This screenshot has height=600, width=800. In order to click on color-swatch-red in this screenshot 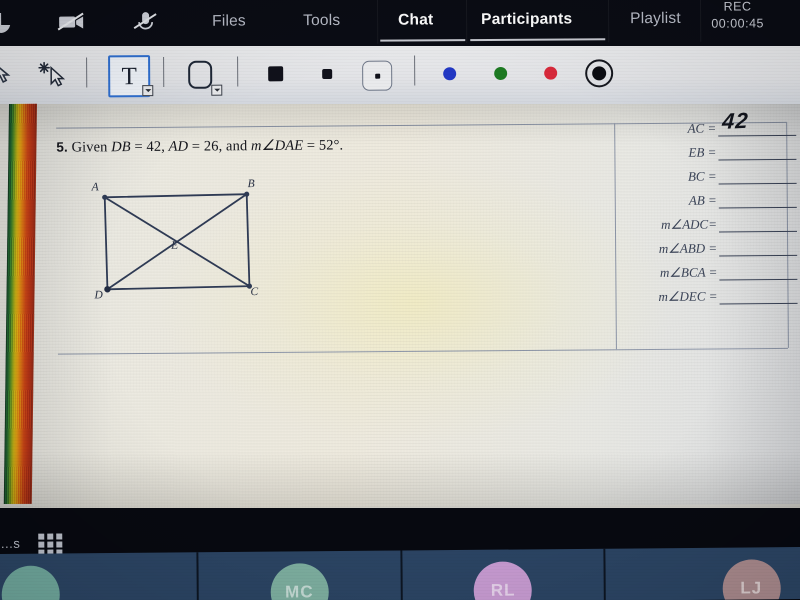, I will do `click(551, 73)`.